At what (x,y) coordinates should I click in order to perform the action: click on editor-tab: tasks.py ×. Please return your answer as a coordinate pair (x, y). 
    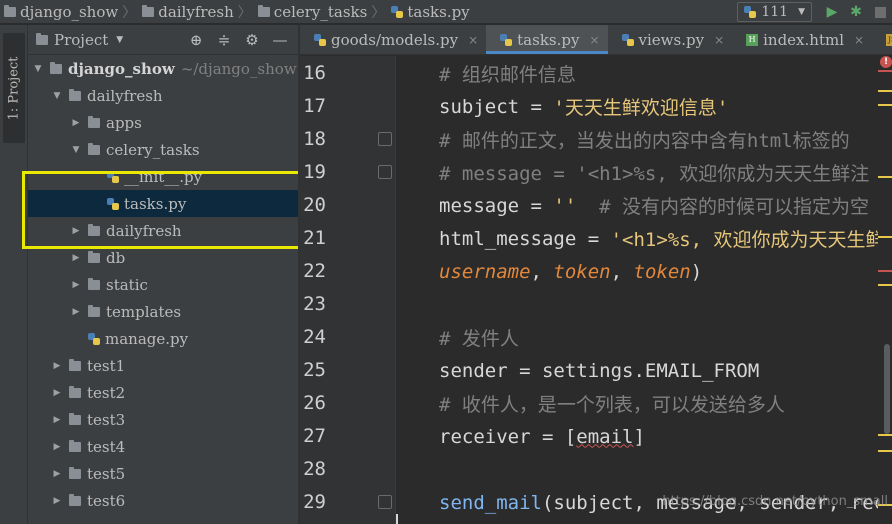
    Looking at the image, I should click on (547, 39).